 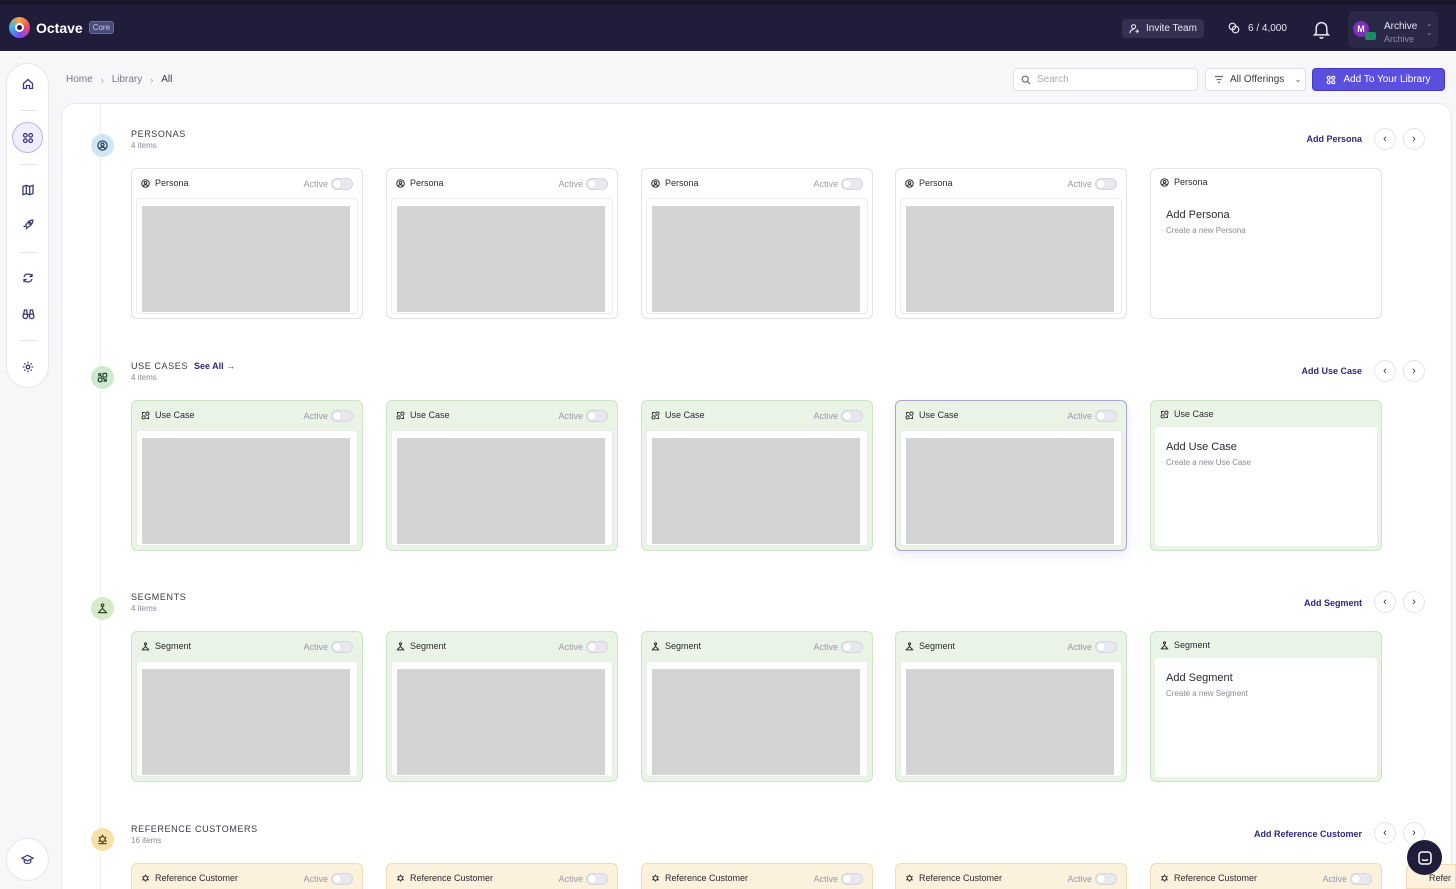 I want to click on see-all-link: See All →, so click(x=214, y=366).